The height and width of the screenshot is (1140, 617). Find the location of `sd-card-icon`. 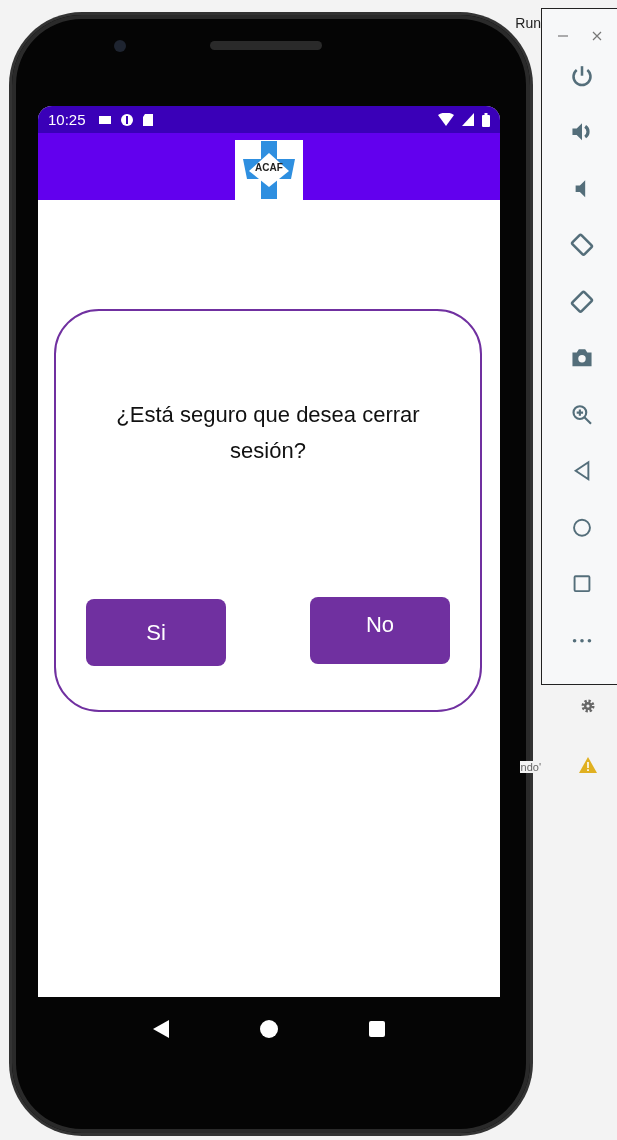

sd-card-icon is located at coordinates (147, 119).